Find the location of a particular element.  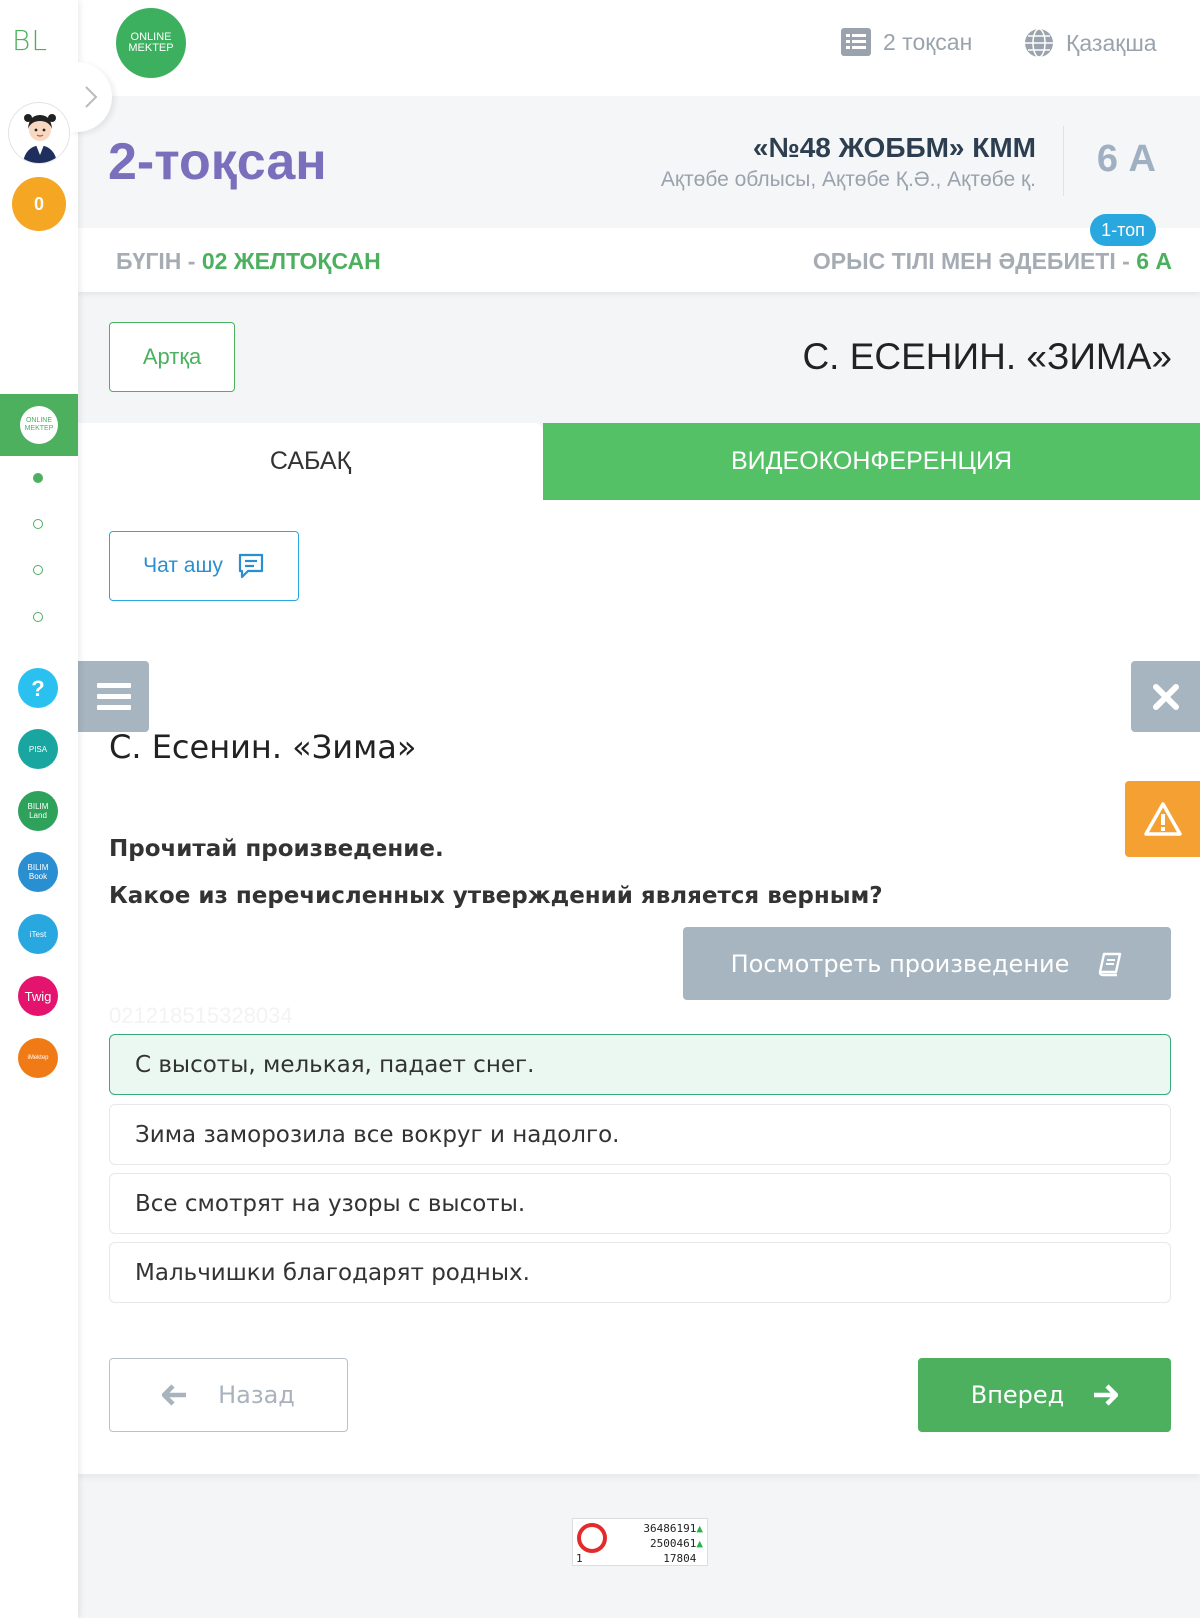

online-mektep-logo: ONLINE MEKTEP is located at coordinates (151, 43).